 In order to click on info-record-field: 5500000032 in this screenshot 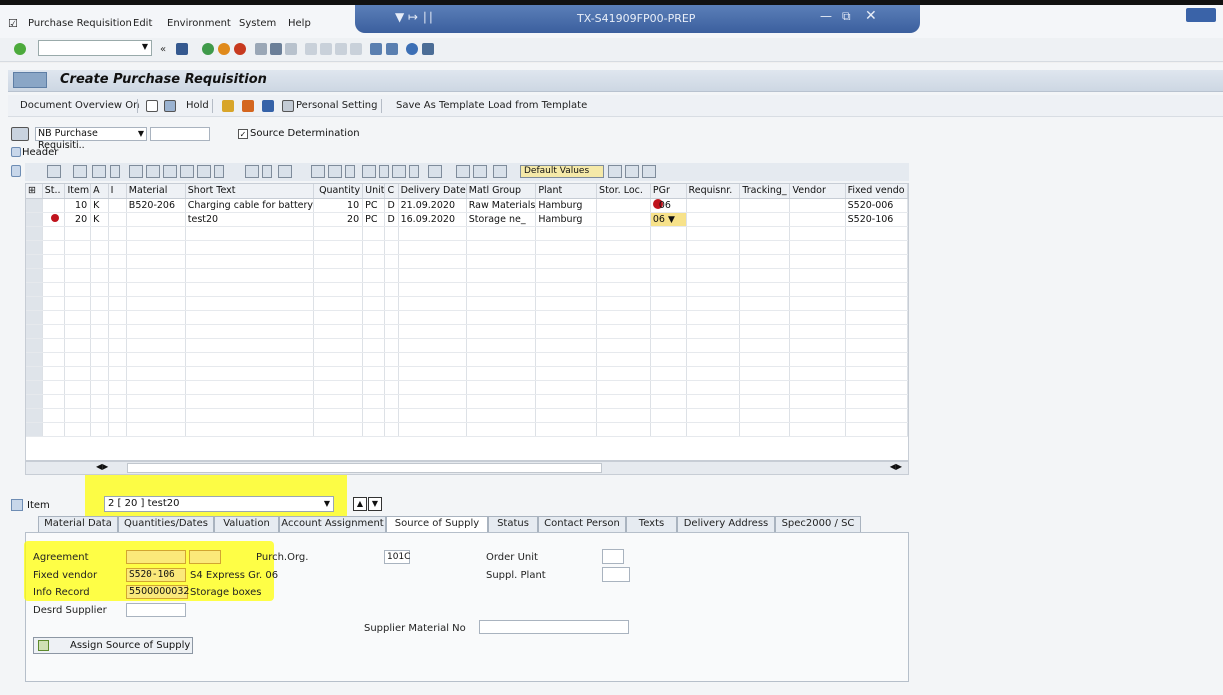, I will do `click(157, 592)`.